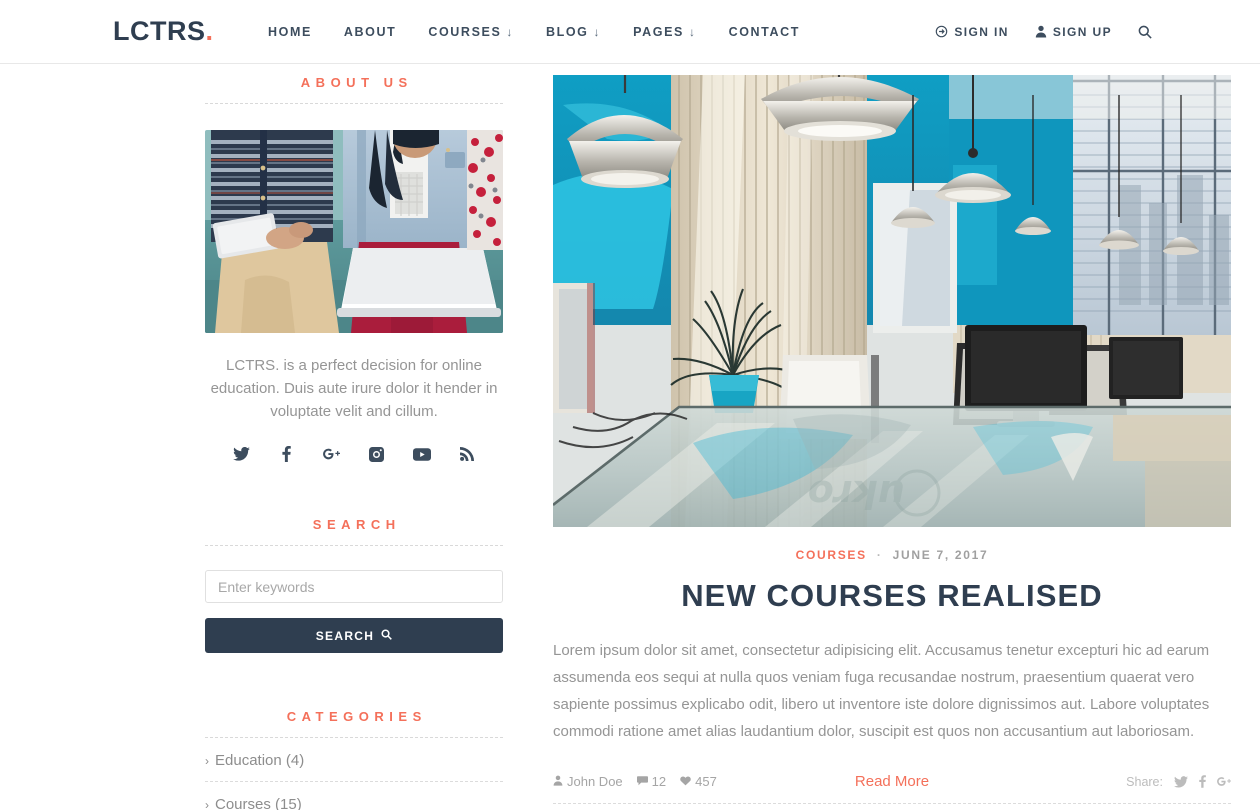  I want to click on heart-icon, so click(685, 781).